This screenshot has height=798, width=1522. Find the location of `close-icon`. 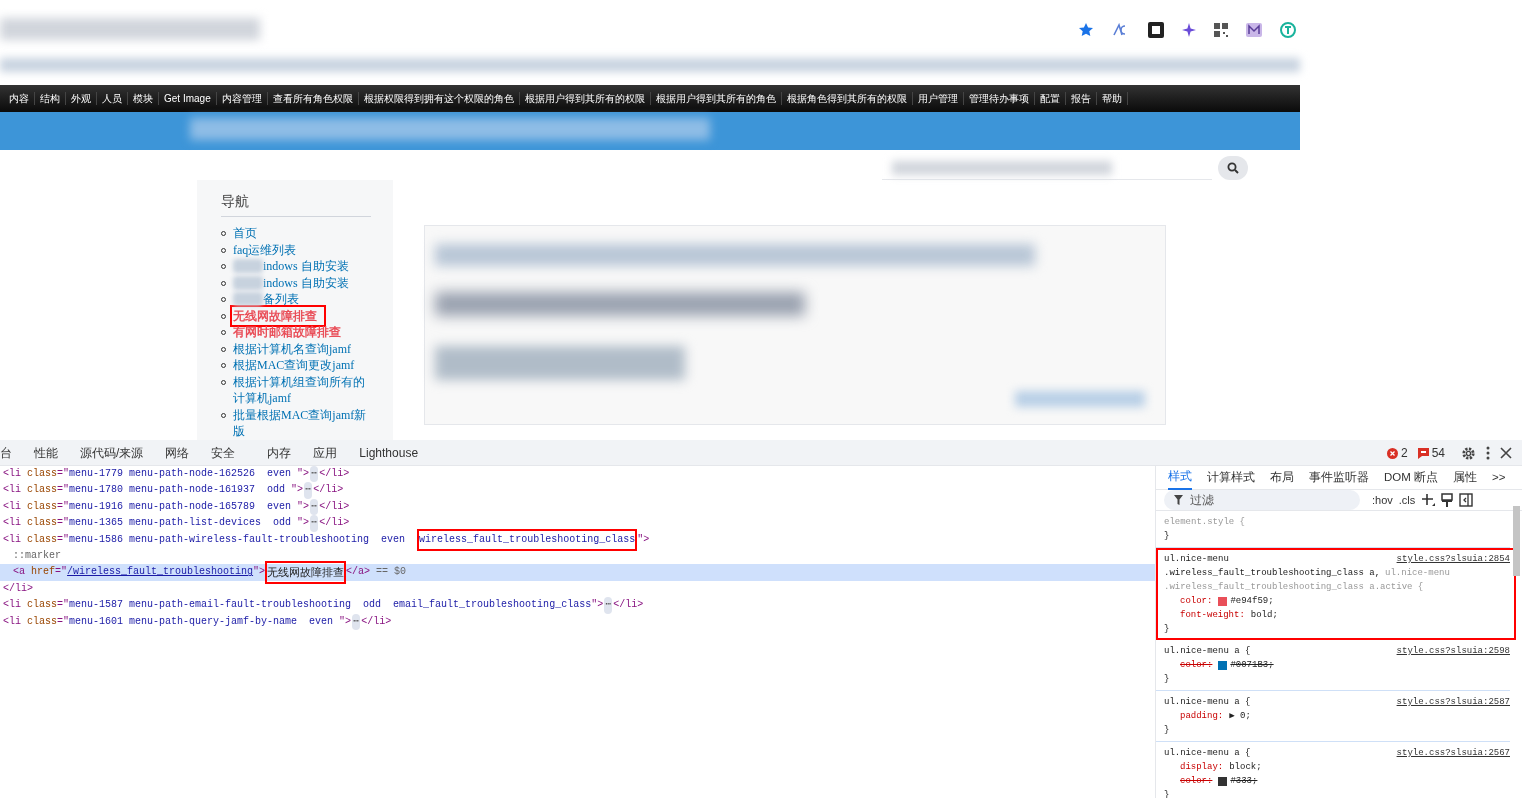

close-icon is located at coordinates (1506, 453).